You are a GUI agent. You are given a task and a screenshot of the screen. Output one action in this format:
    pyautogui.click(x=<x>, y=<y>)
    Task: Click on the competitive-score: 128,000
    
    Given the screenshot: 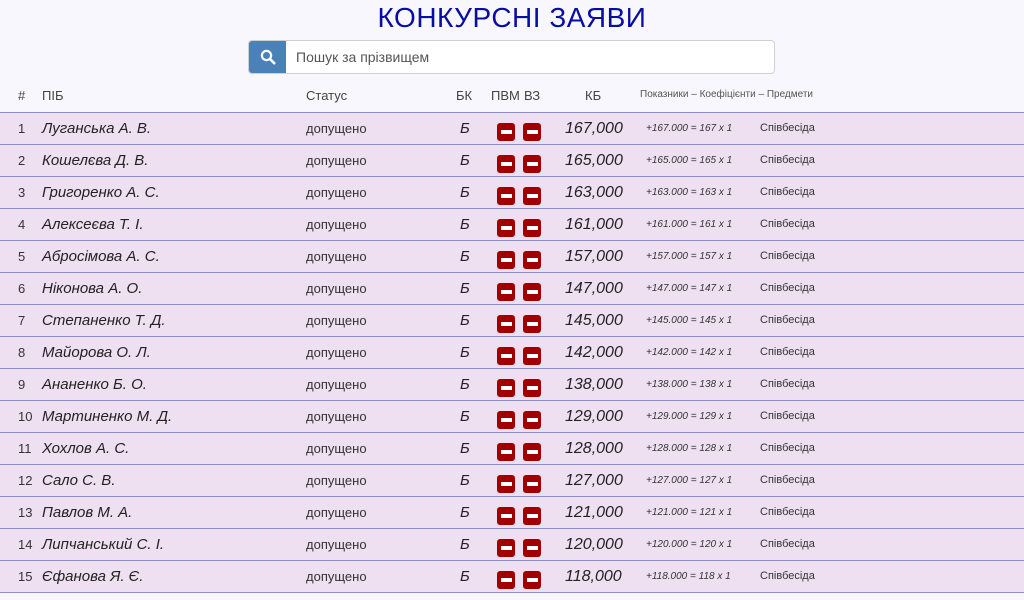 What is the action you would take?
    pyautogui.click(x=594, y=448)
    